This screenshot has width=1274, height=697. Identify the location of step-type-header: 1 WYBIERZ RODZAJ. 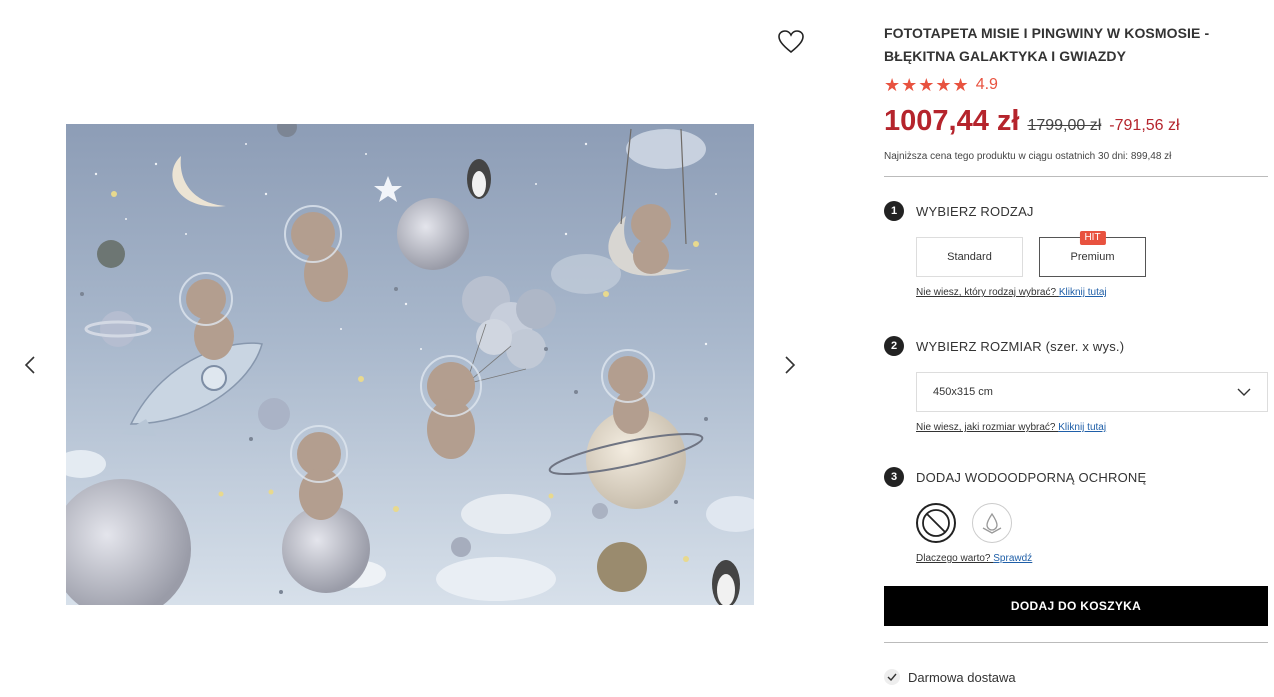
(1076, 211).